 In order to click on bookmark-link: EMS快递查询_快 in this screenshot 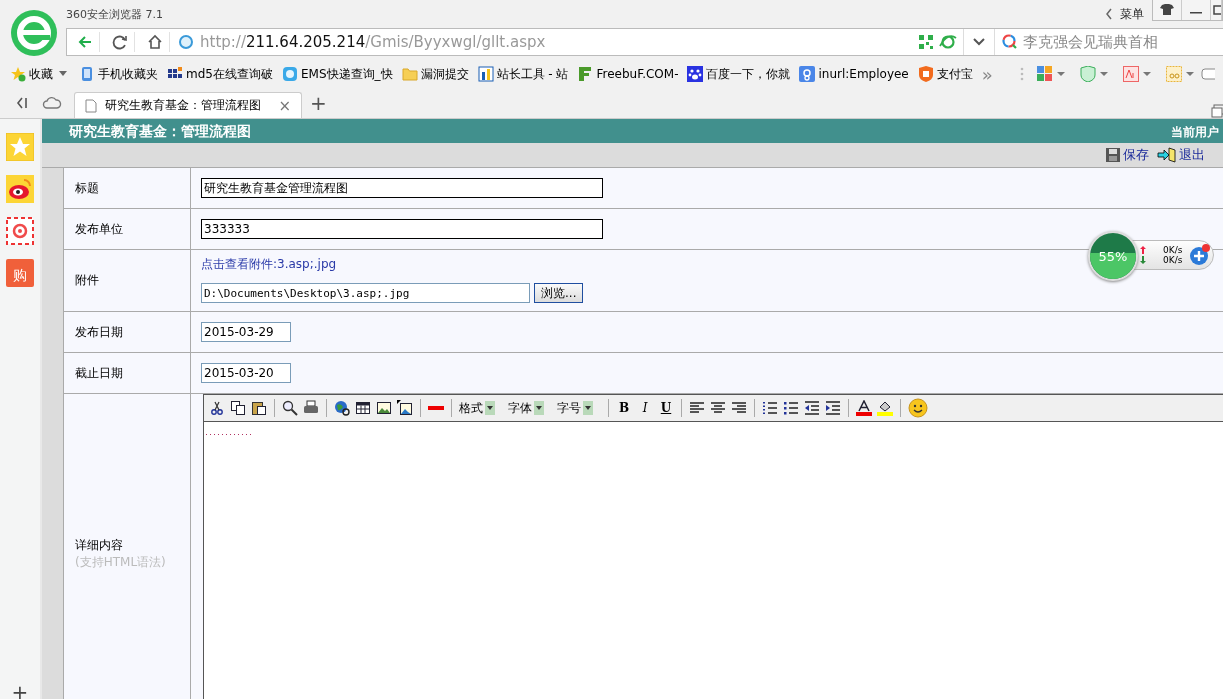, I will do `click(337, 74)`.